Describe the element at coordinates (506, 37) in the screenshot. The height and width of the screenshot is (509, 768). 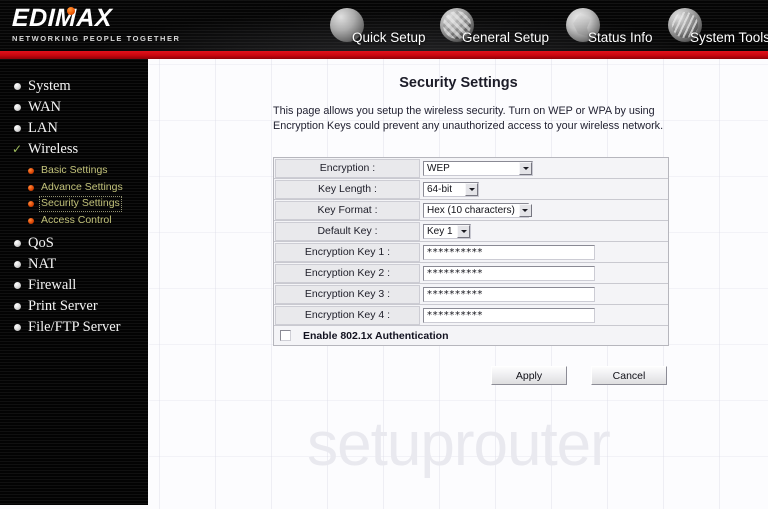
I see `nav-label-general-setup: General Setup` at that location.